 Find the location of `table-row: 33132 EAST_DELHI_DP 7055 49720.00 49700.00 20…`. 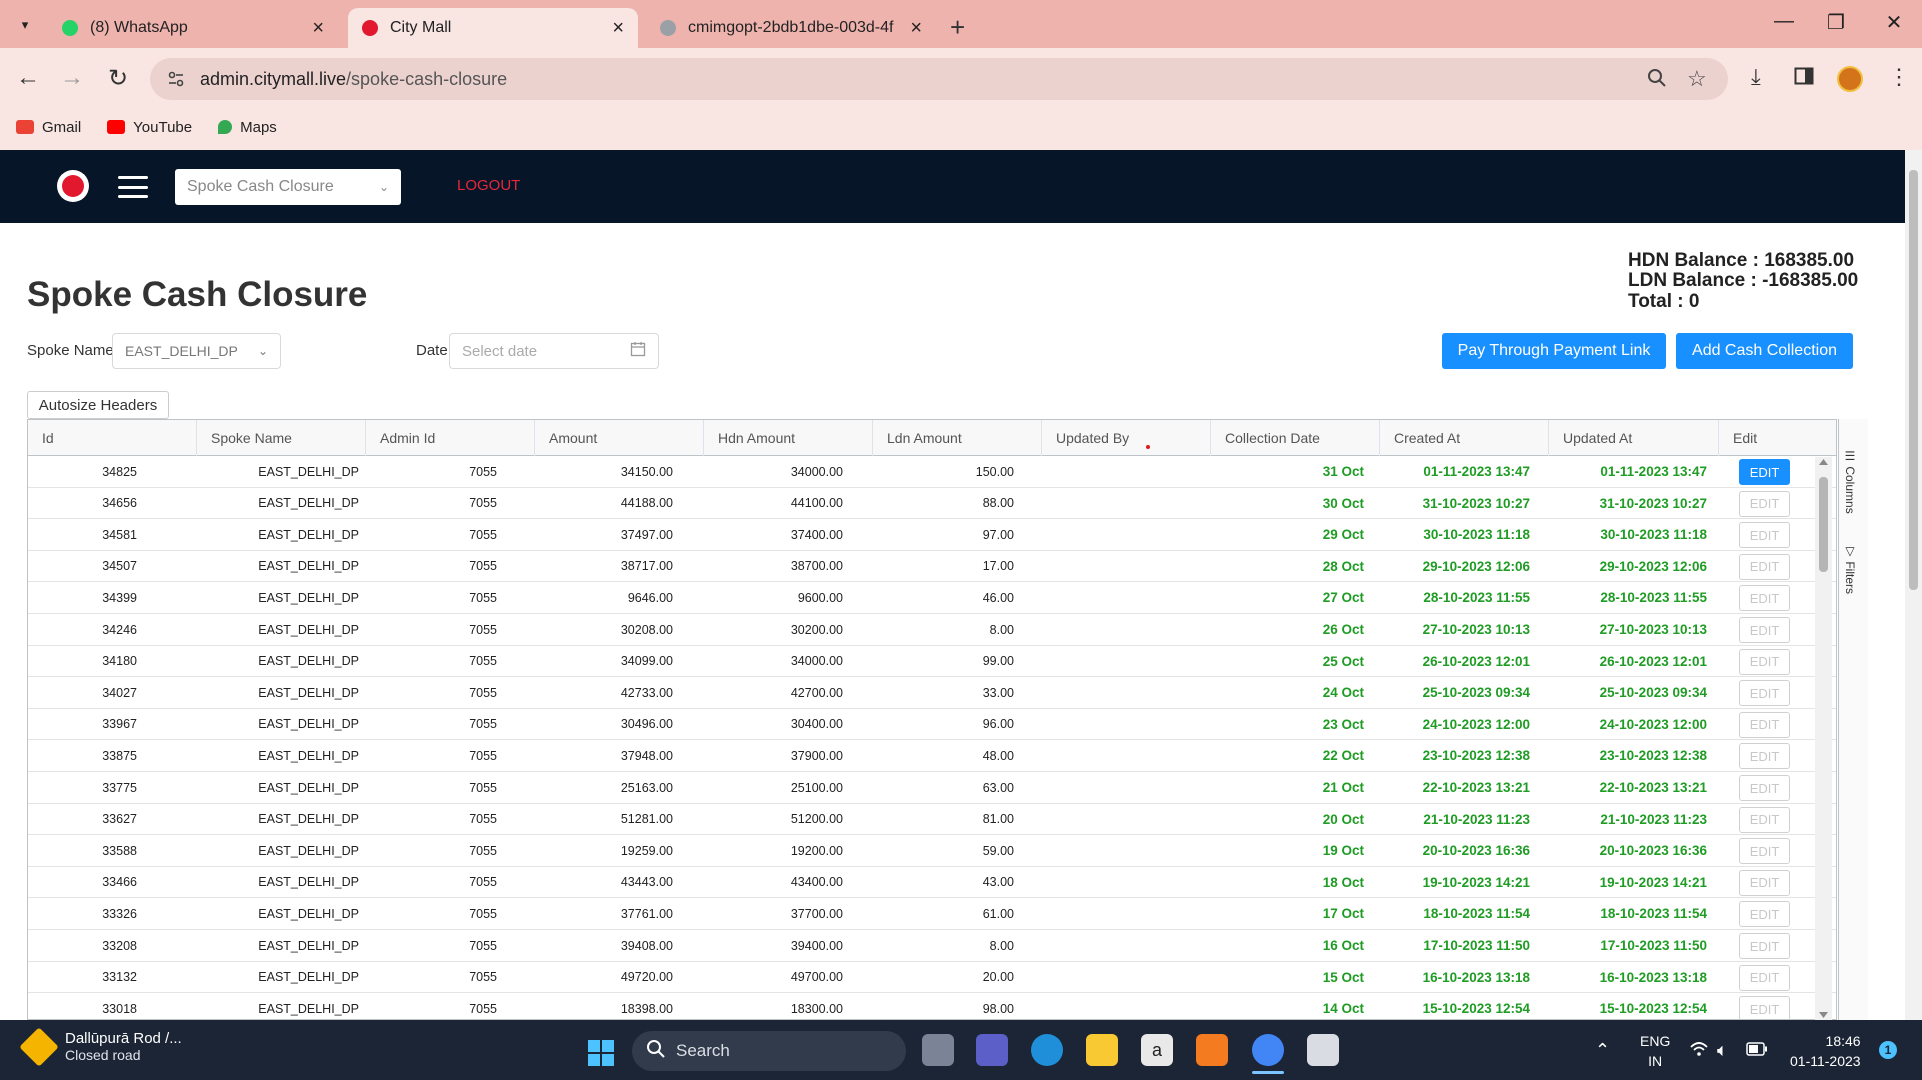

table-row: 33132 EAST_DELHI_DP 7055 49720.00 49700.00 20… is located at coordinates (932, 978).